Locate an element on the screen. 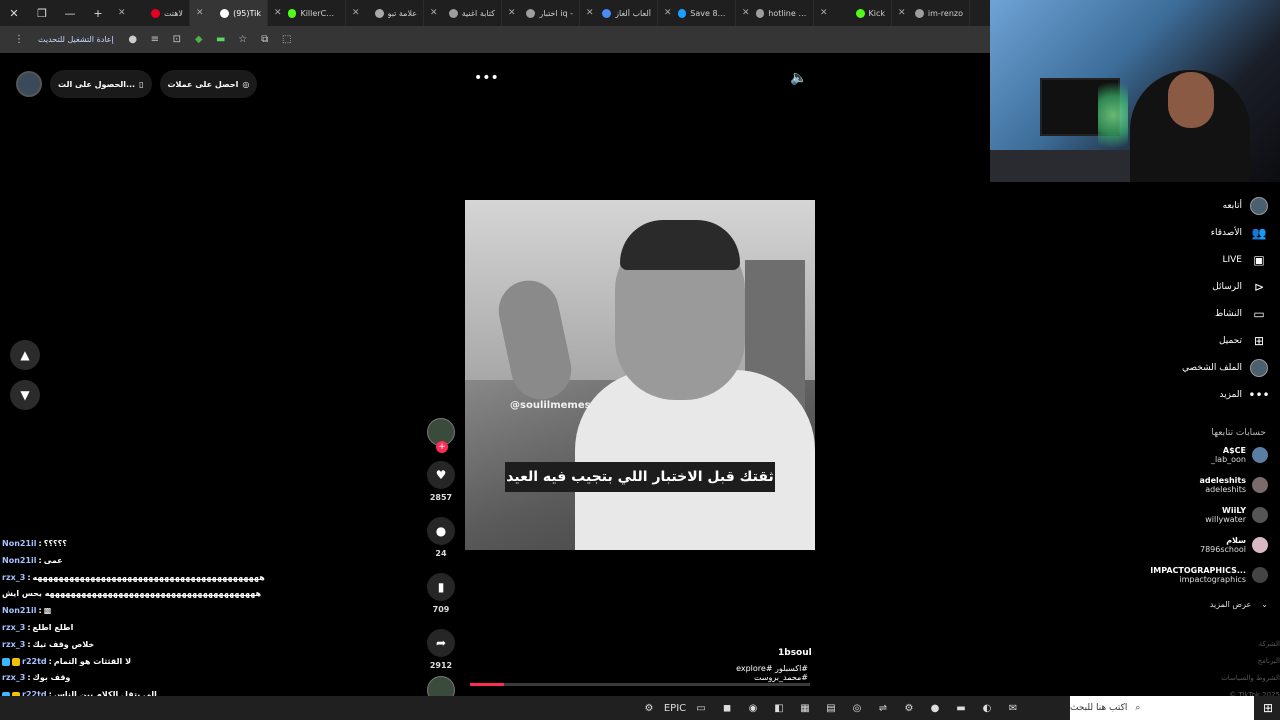 This screenshot has height=720, width=1280. sidebar-item: الرسائل ⊳ is located at coordinates (1210, 286).